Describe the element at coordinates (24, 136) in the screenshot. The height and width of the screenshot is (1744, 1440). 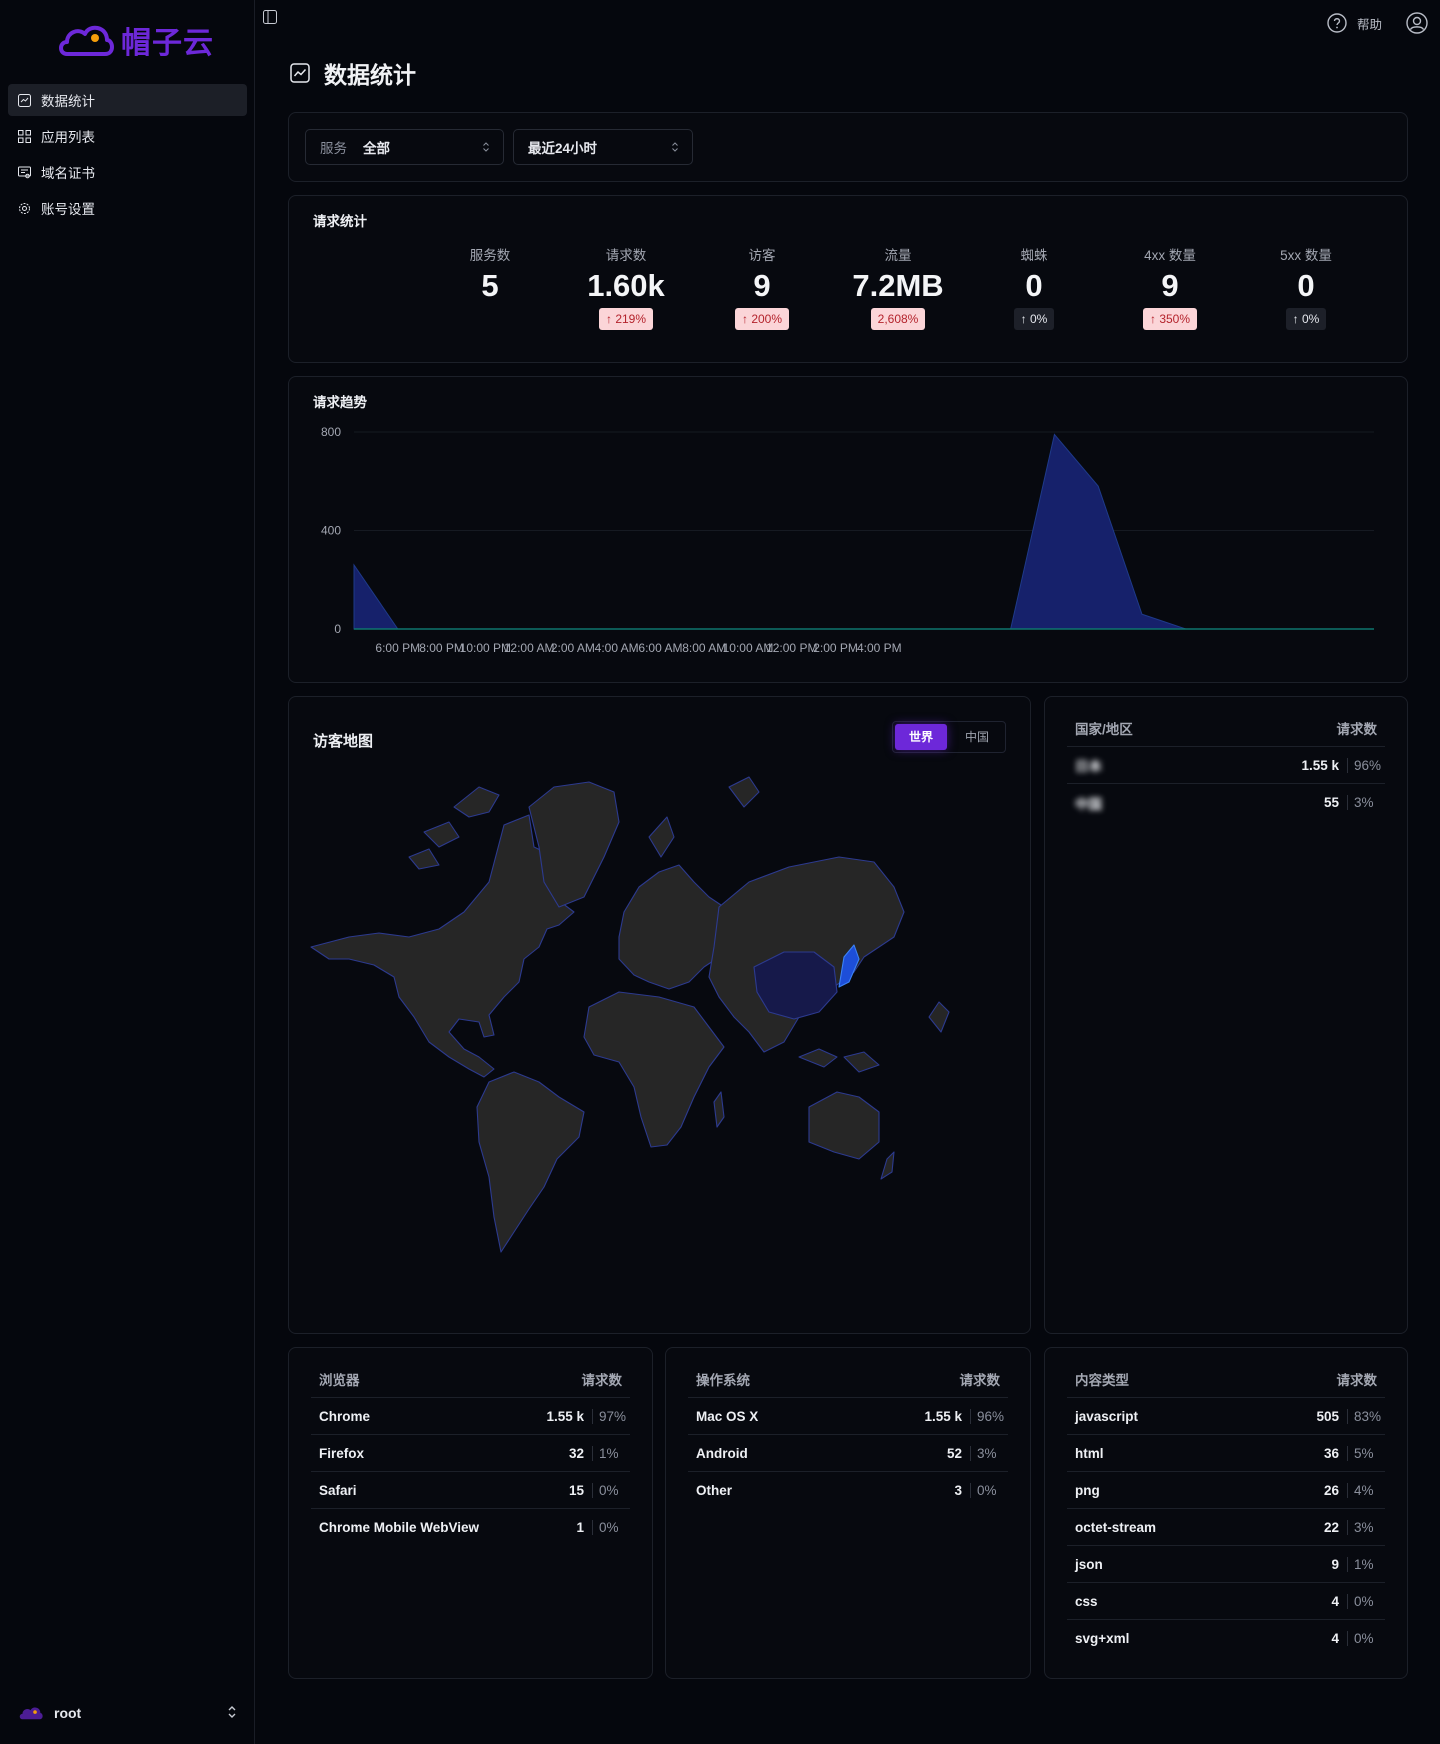
I see `grid-icon` at that location.